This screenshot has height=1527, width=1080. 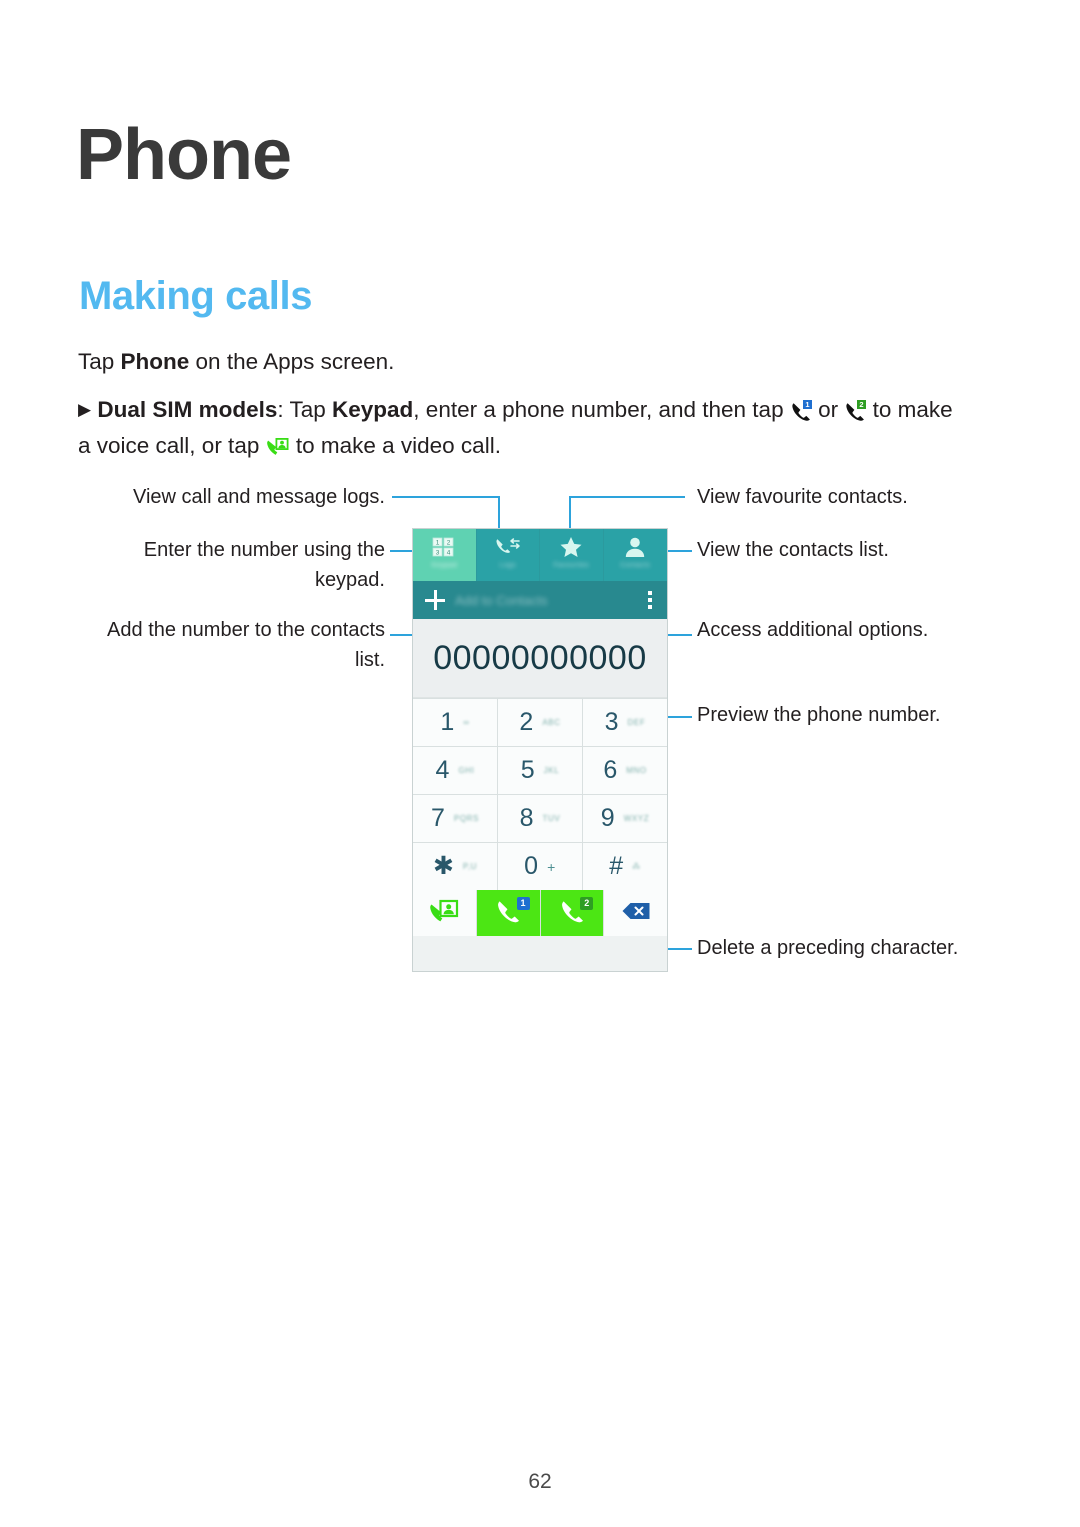 I want to click on more-options-icon, so click(x=650, y=600).